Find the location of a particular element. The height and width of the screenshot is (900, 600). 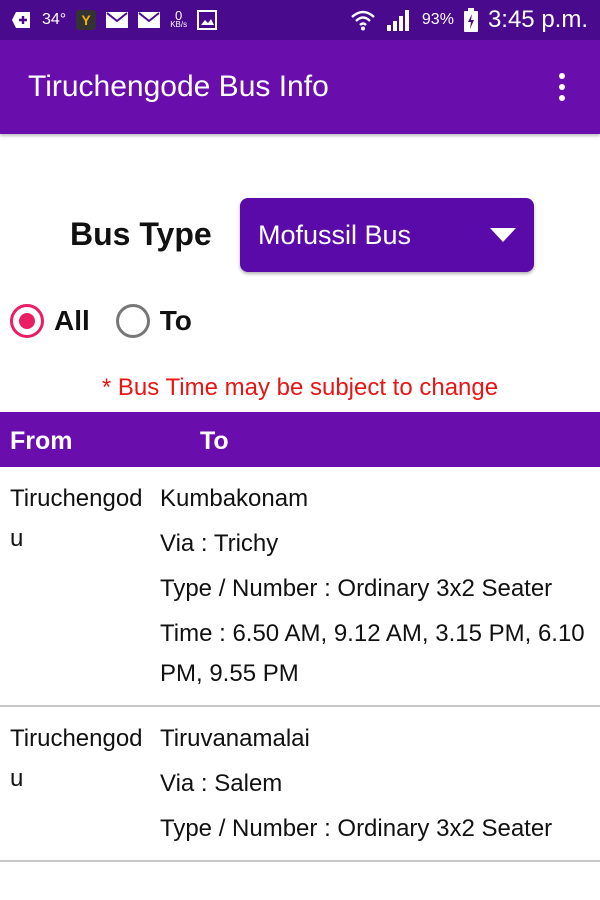

direction-radio-group: All To is located at coordinates (101, 321).